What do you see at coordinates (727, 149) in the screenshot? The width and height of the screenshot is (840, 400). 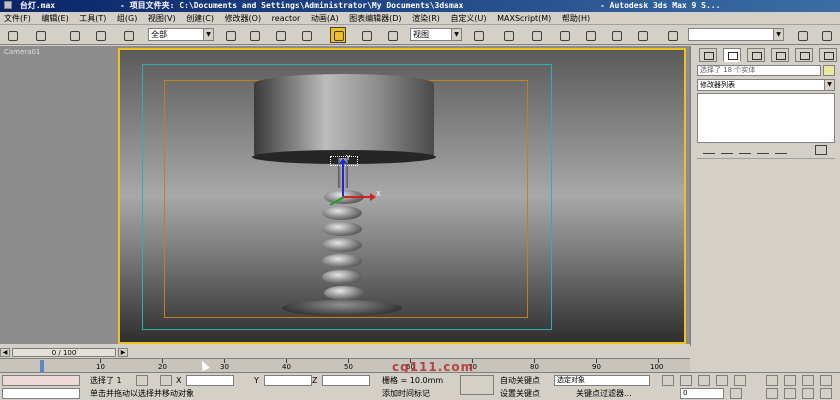 I see `show-end-result-icon` at bounding box center [727, 149].